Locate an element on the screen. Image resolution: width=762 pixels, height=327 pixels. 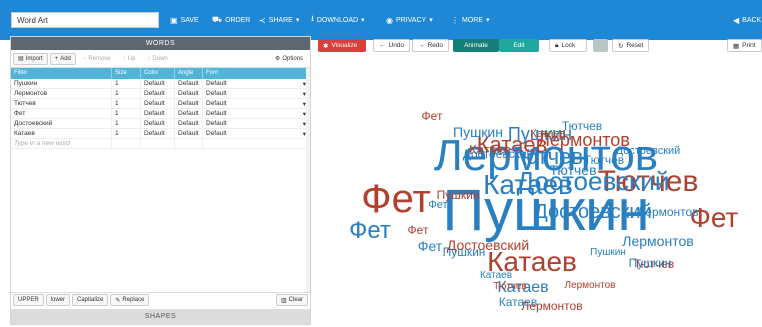
lock-button: 🔒︎ Lock is located at coordinates (568, 45).